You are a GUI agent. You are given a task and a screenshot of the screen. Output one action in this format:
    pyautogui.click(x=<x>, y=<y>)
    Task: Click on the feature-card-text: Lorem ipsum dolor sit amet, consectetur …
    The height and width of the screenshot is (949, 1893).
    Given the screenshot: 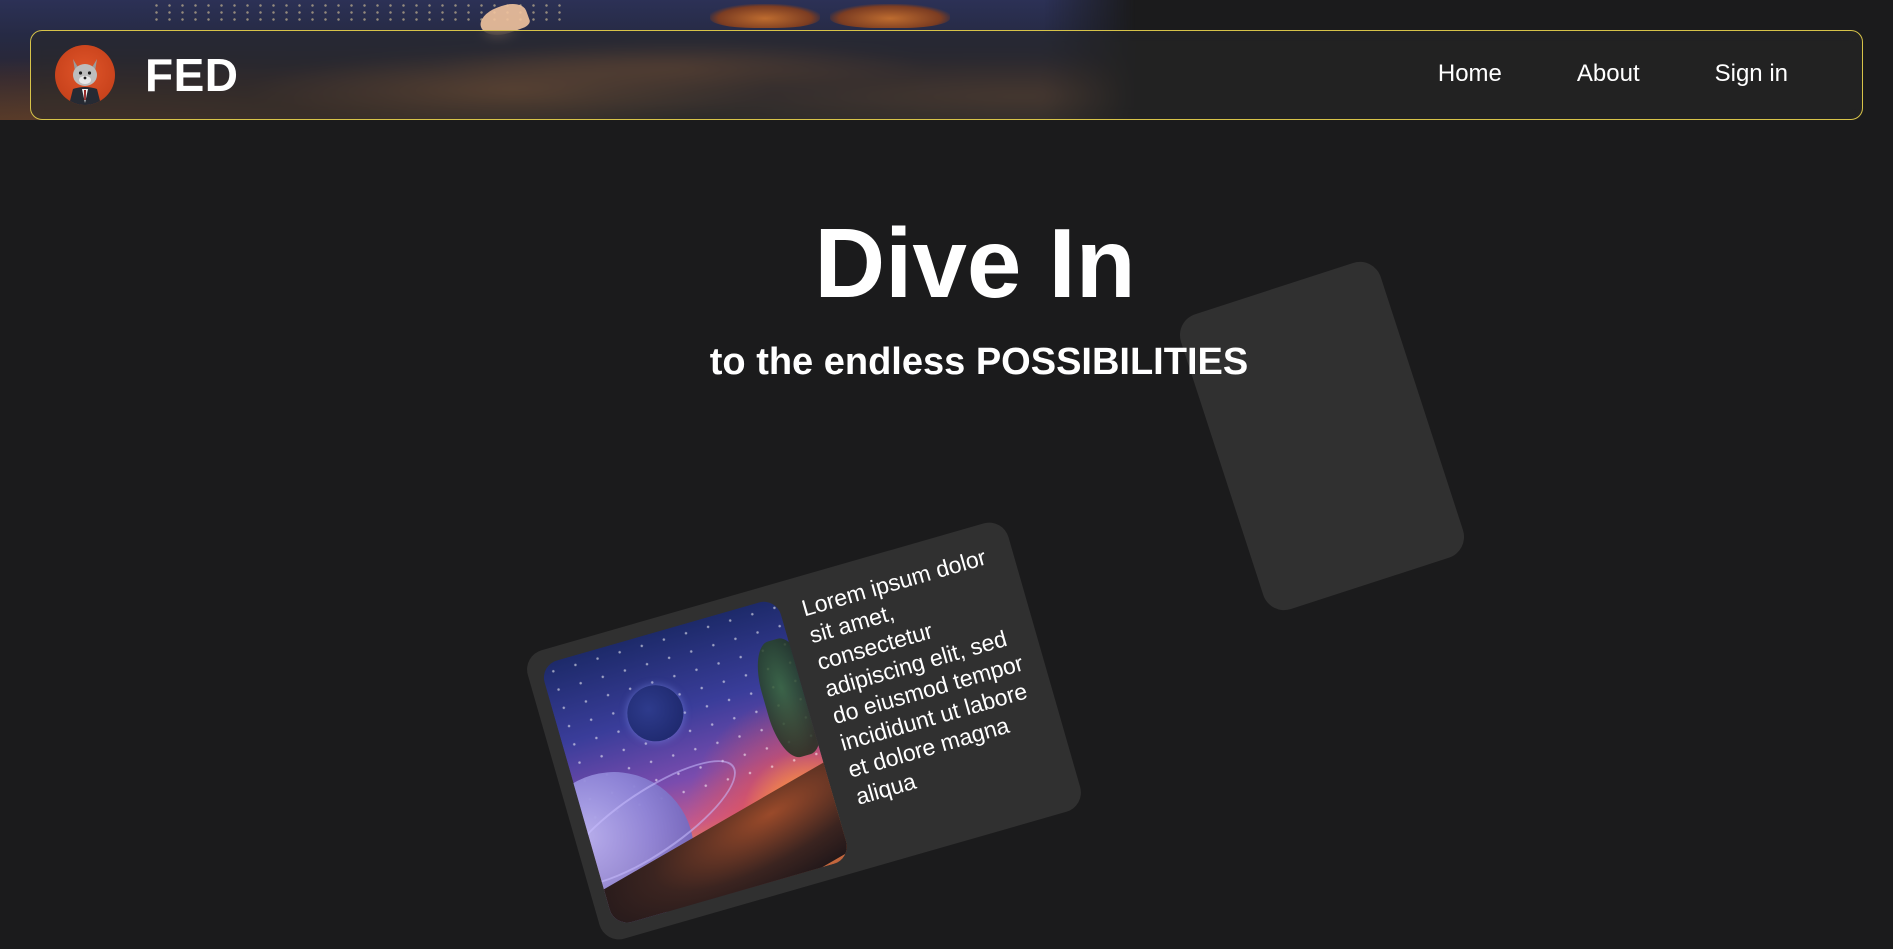 What is the action you would take?
    pyautogui.click(x=914, y=676)
    